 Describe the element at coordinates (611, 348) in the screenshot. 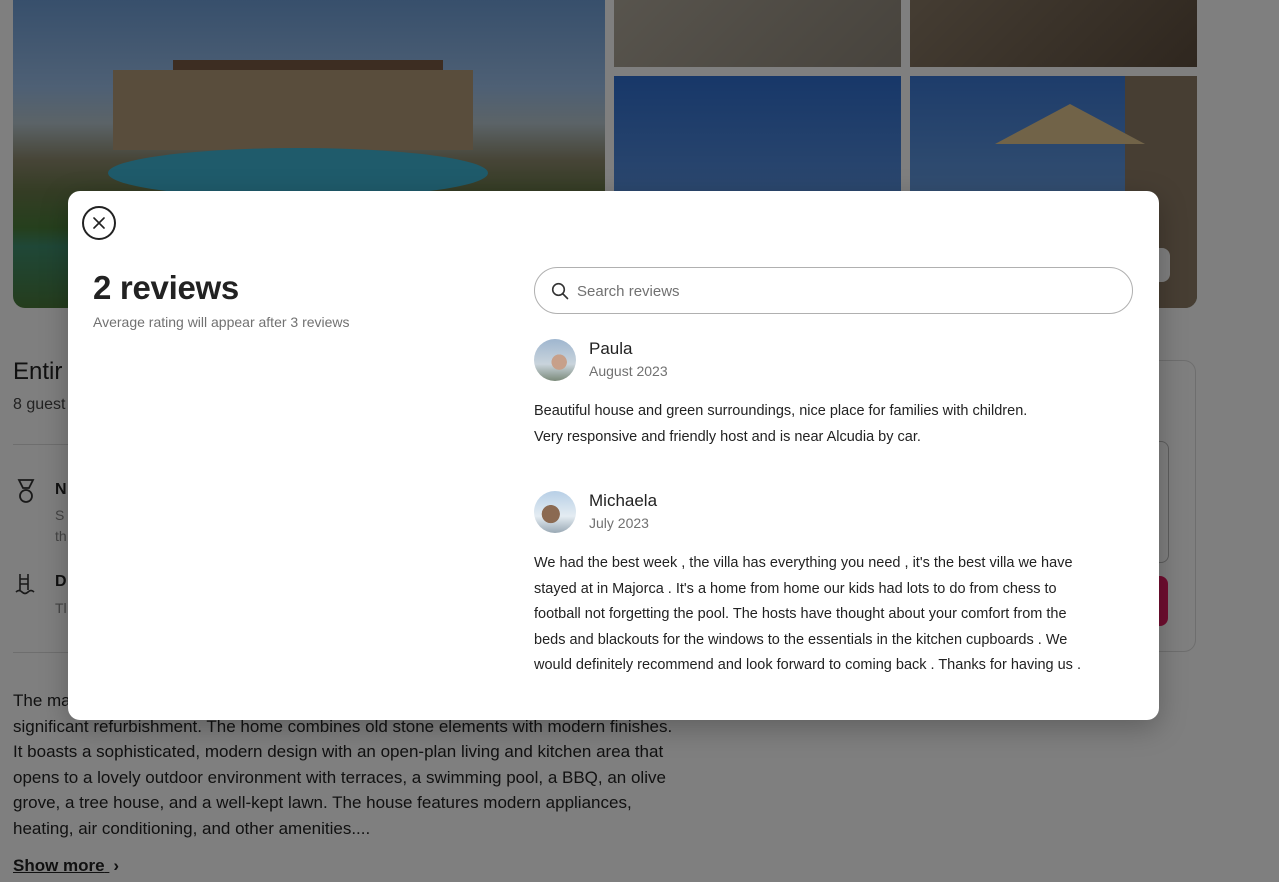

I see `reviewer-name: Paula` at that location.